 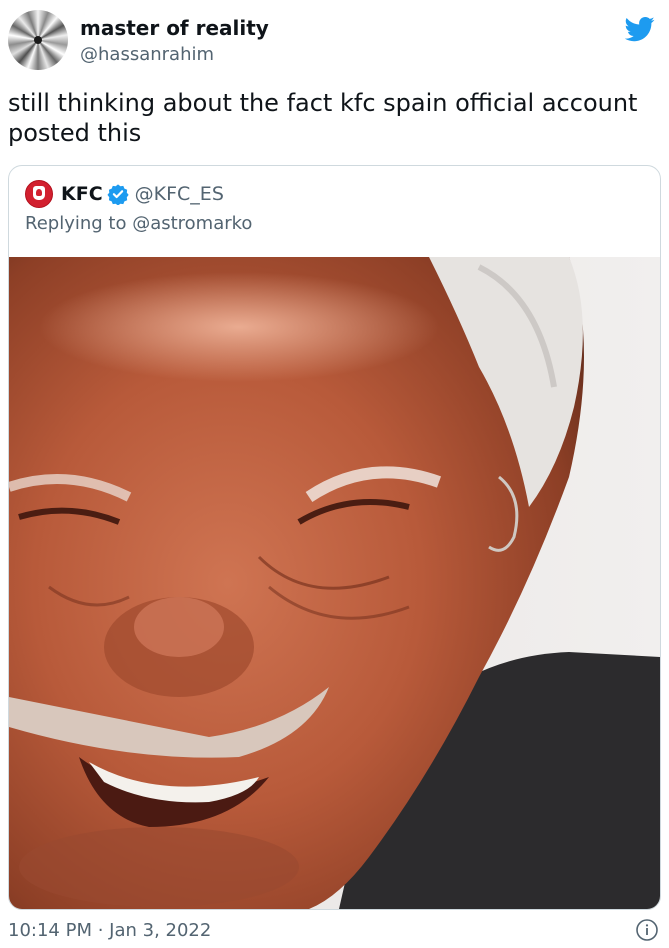 What do you see at coordinates (334, 42) in the screenshot?
I see `tweet-header: master of reality @hassanrahim` at bounding box center [334, 42].